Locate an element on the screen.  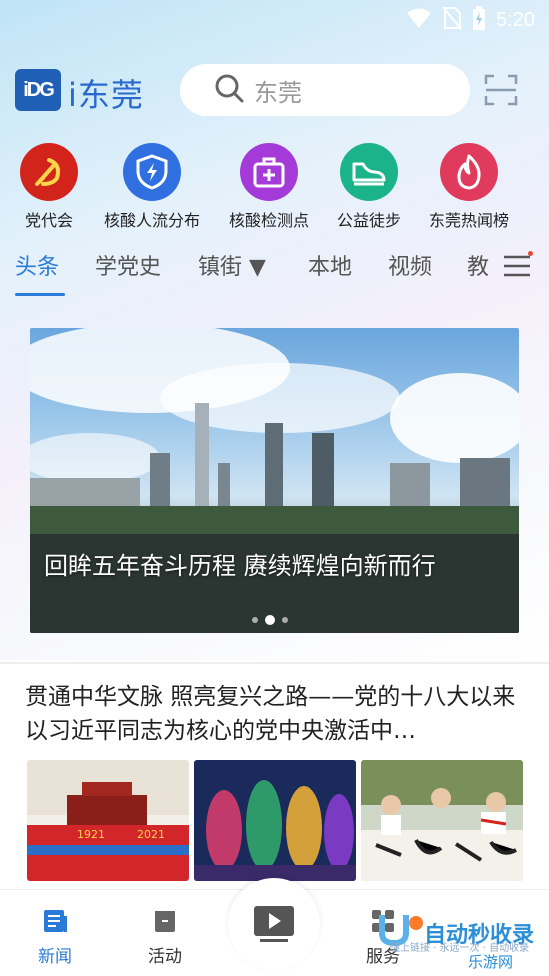
section-divider is located at coordinates (274, 663).